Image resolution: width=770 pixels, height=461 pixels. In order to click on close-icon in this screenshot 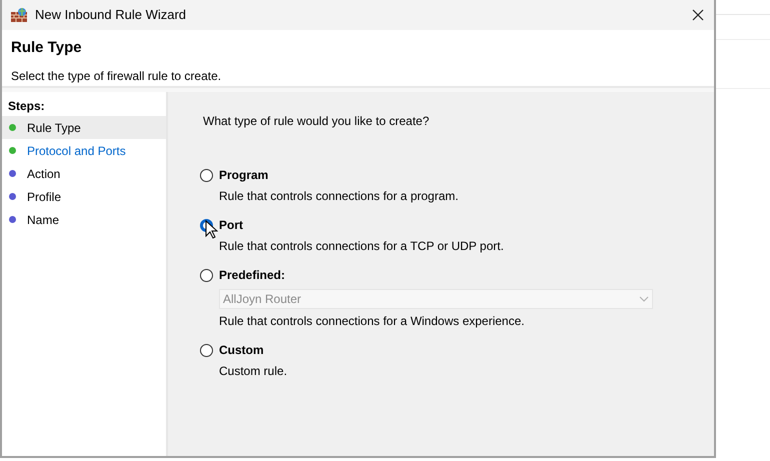, I will do `click(698, 15)`.